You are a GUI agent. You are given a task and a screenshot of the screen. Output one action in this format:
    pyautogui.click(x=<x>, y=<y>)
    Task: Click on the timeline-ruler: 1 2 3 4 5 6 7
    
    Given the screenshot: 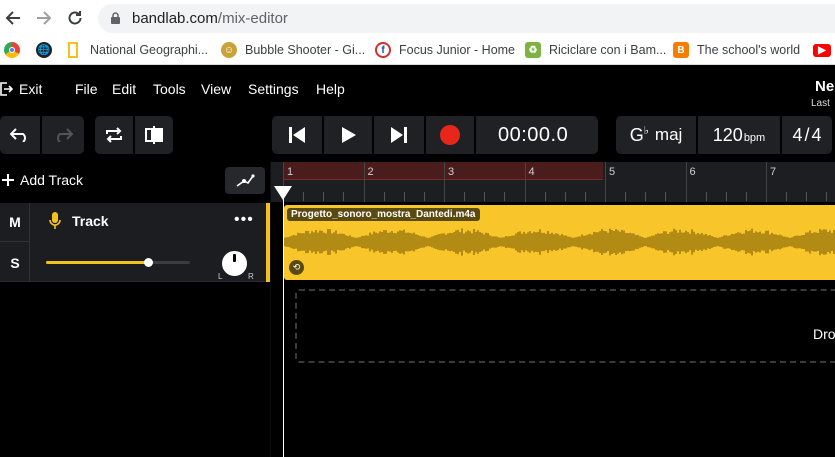 What is the action you would take?
    pyautogui.click(x=553, y=182)
    